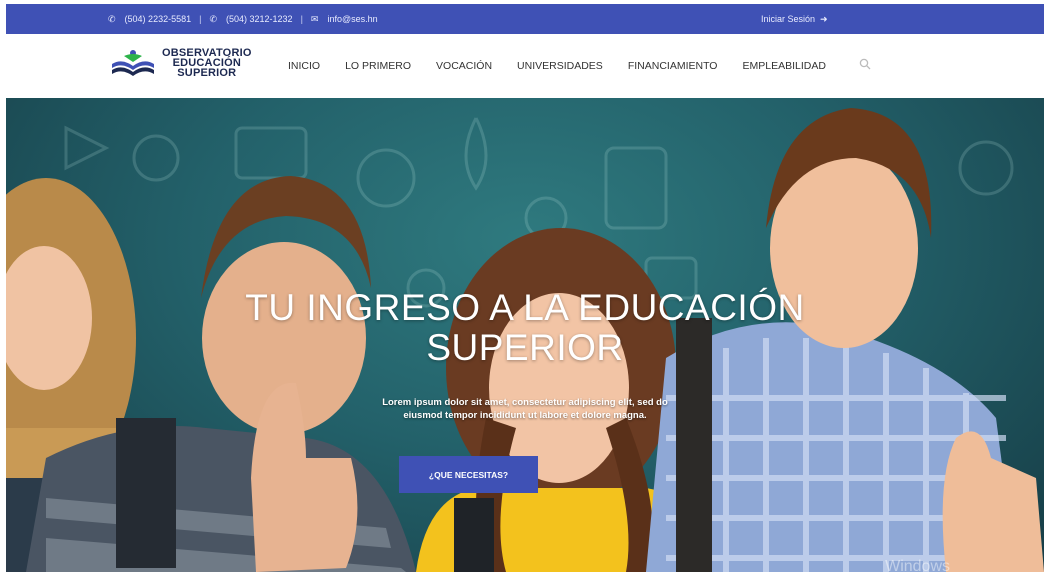  Describe the element at coordinates (207, 63) in the screenshot. I see `logo-text: OBSERVATORIO EDUCACIÓN SUPERIOR` at that location.